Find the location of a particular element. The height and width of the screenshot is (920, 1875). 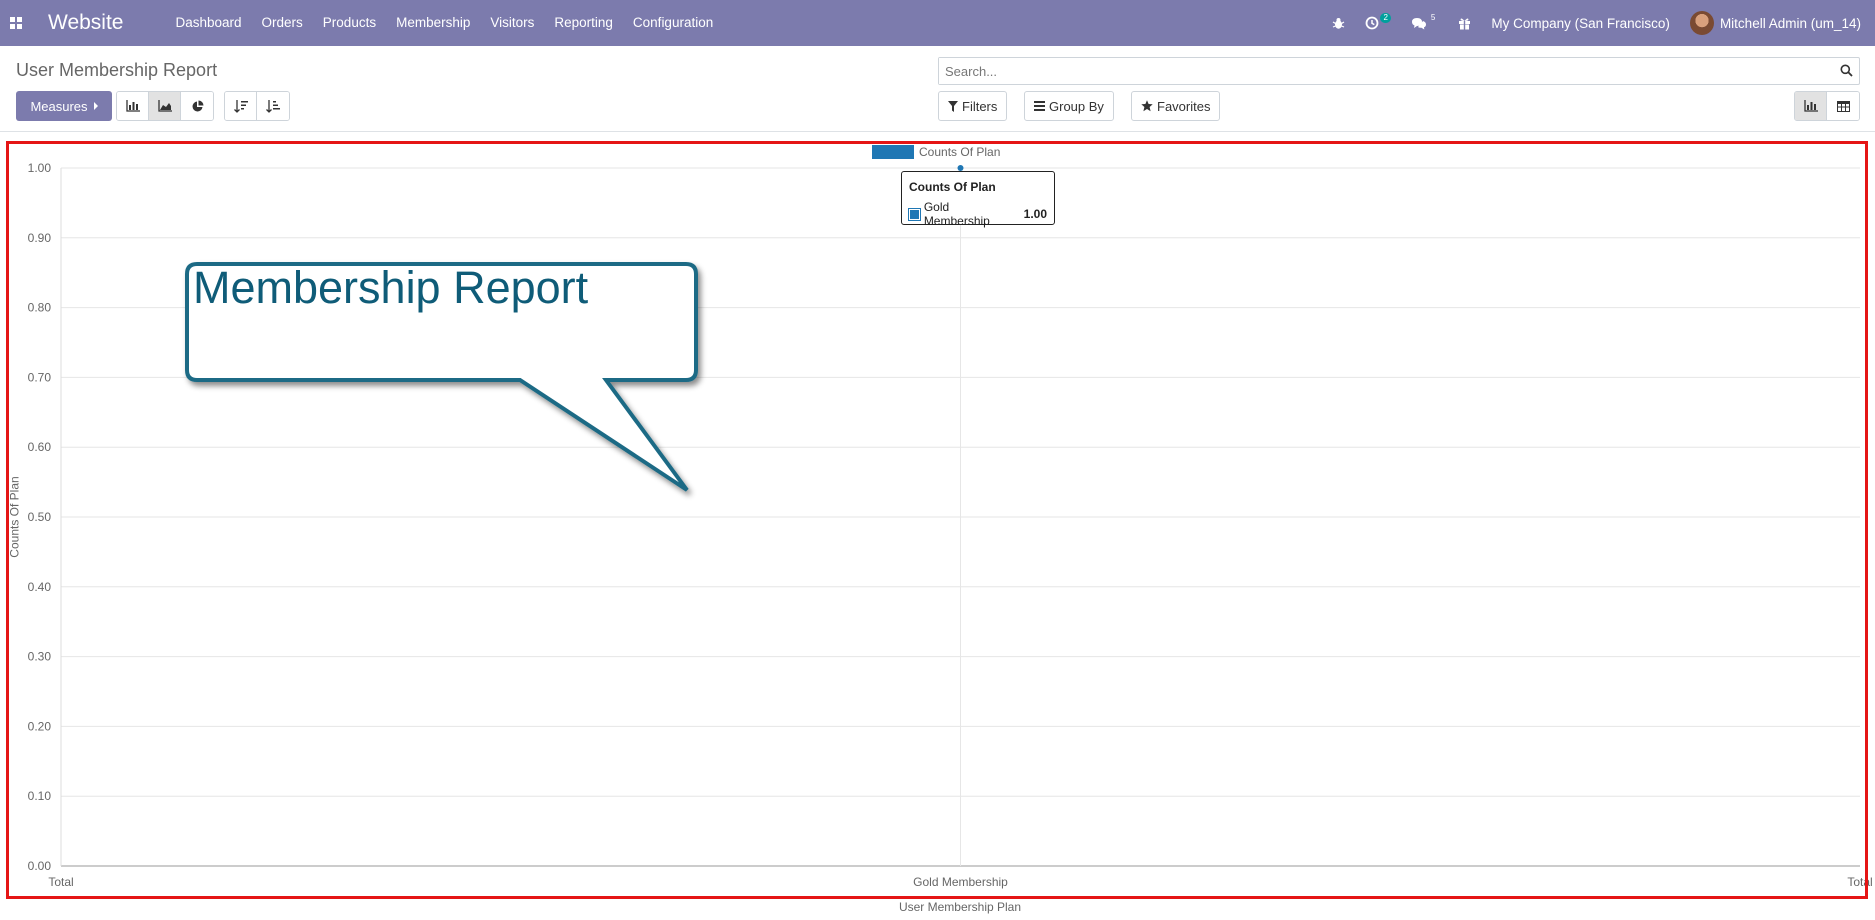

chart-tooltip: Counts Of Plan Gold Membership 1.00 is located at coordinates (978, 199).